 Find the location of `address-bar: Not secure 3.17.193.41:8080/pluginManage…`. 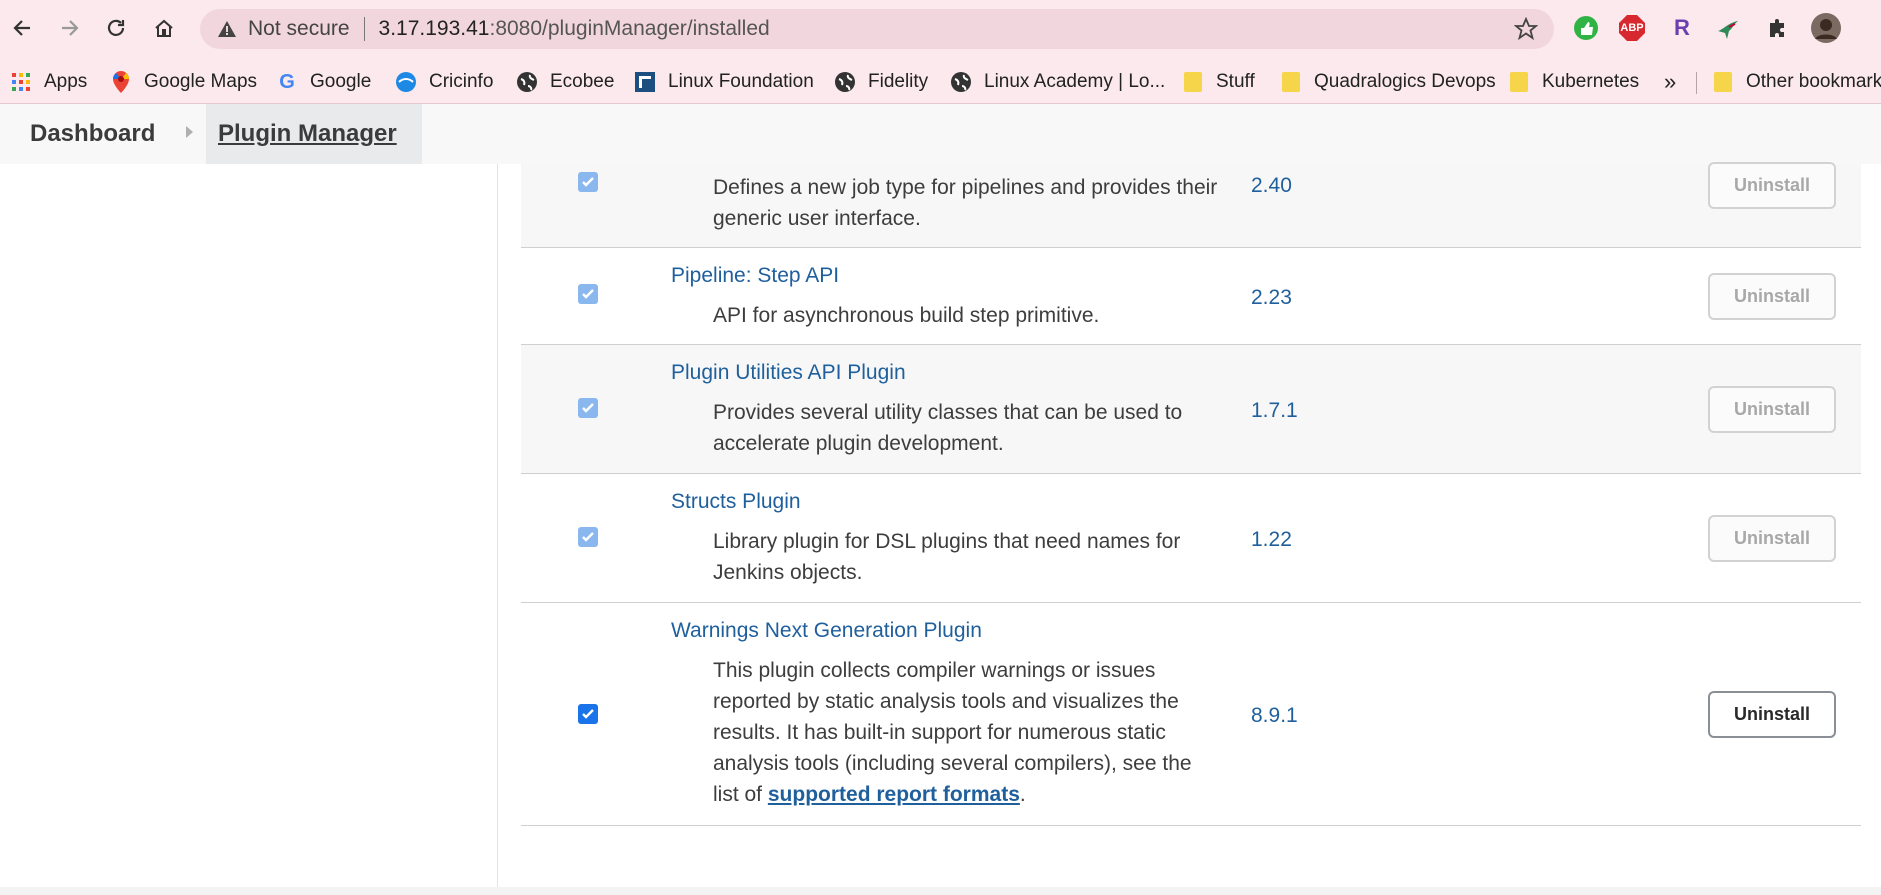

address-bar: Not secure 3.17.193.41:8080/pluginManage… is located at coordinates (877, 29).